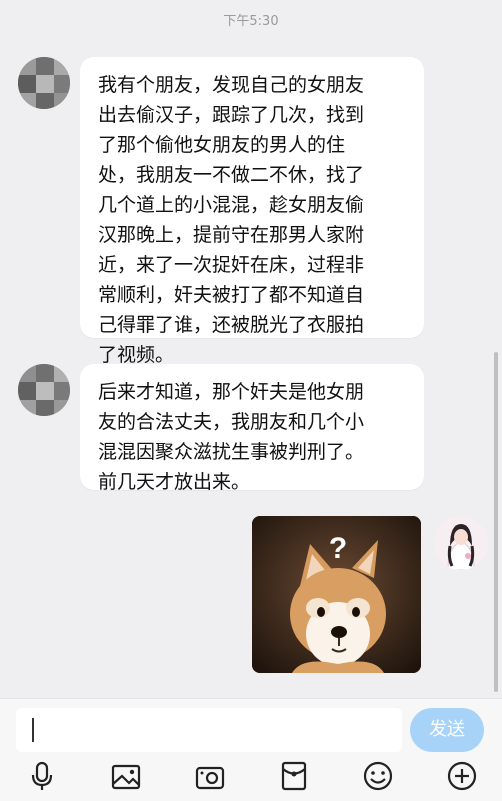 Image resolution: width=502 pixels, height=801 pixels. Describe the element at coordinates (251, 21) in the screenshot. I see `timestamp: 下午5:30` at that location.